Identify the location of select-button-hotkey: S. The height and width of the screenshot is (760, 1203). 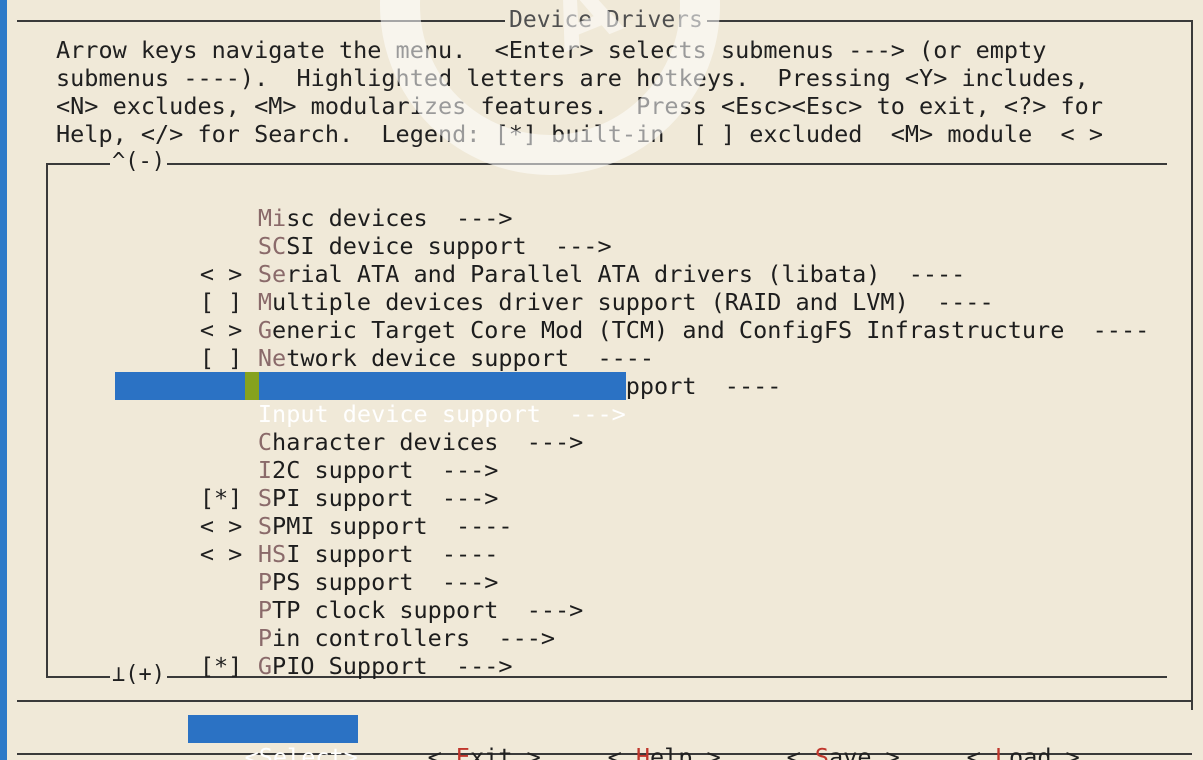
(265, 751).